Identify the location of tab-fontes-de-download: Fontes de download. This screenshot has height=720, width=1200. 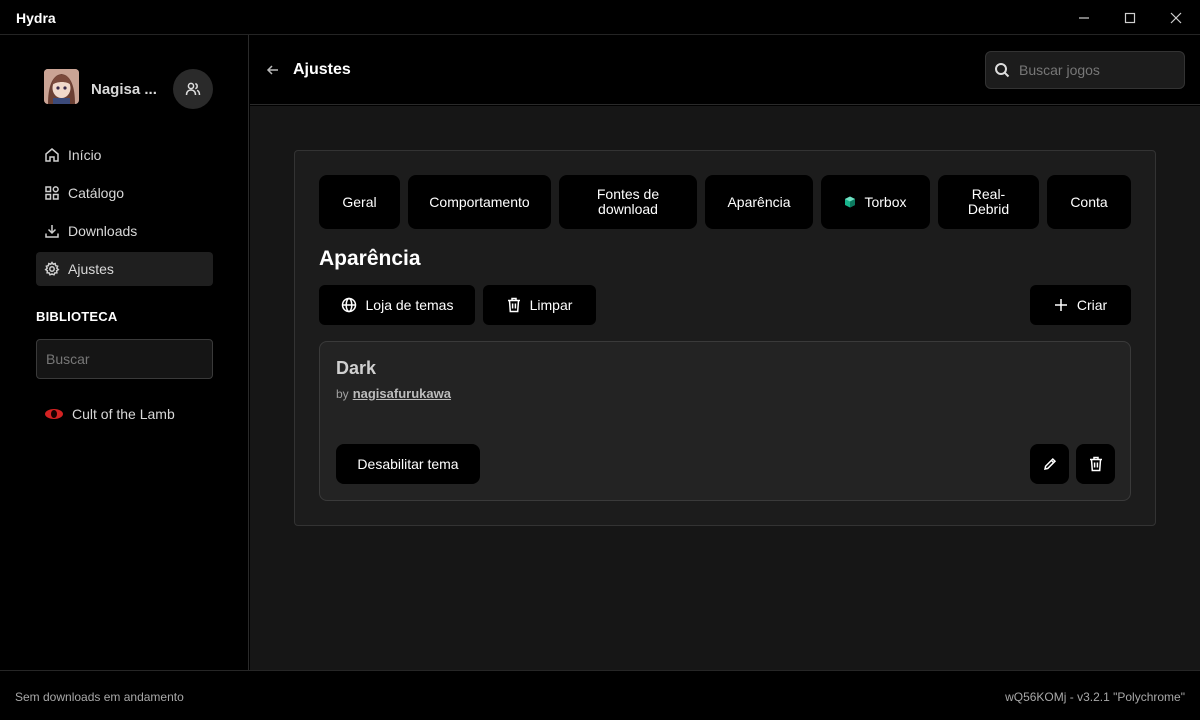
(628, 202).